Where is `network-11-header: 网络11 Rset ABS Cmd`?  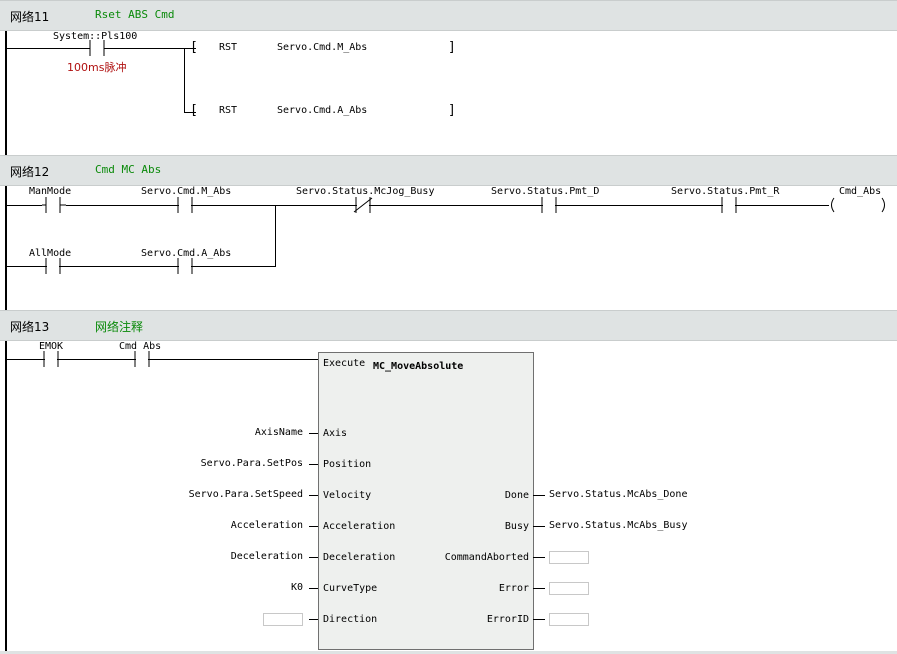
network-11-header: 网络11 Rset ABS Cmd is located at coordinates (448, 15).